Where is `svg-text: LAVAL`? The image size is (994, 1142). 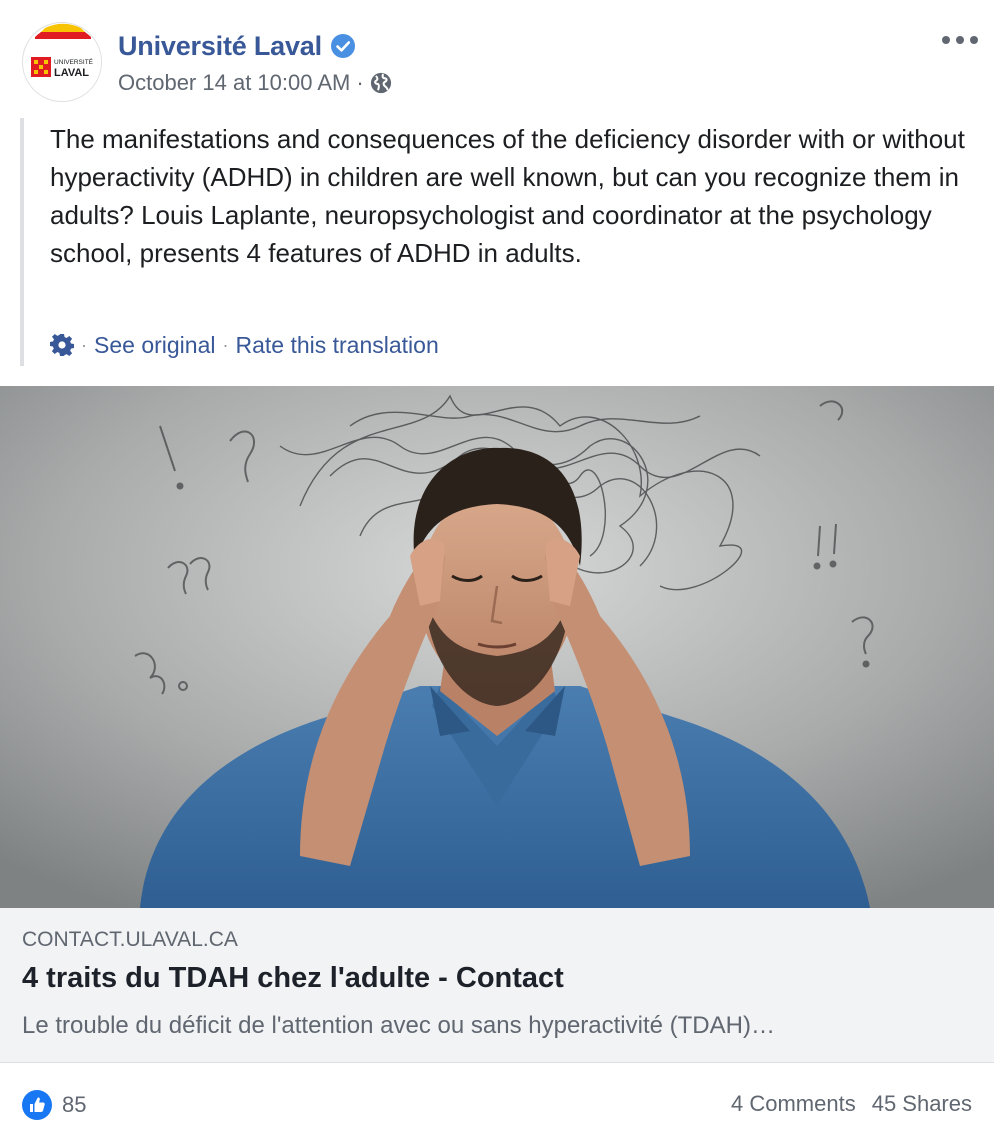
svg-text: LAVAL is located at coordinates (71, 73).